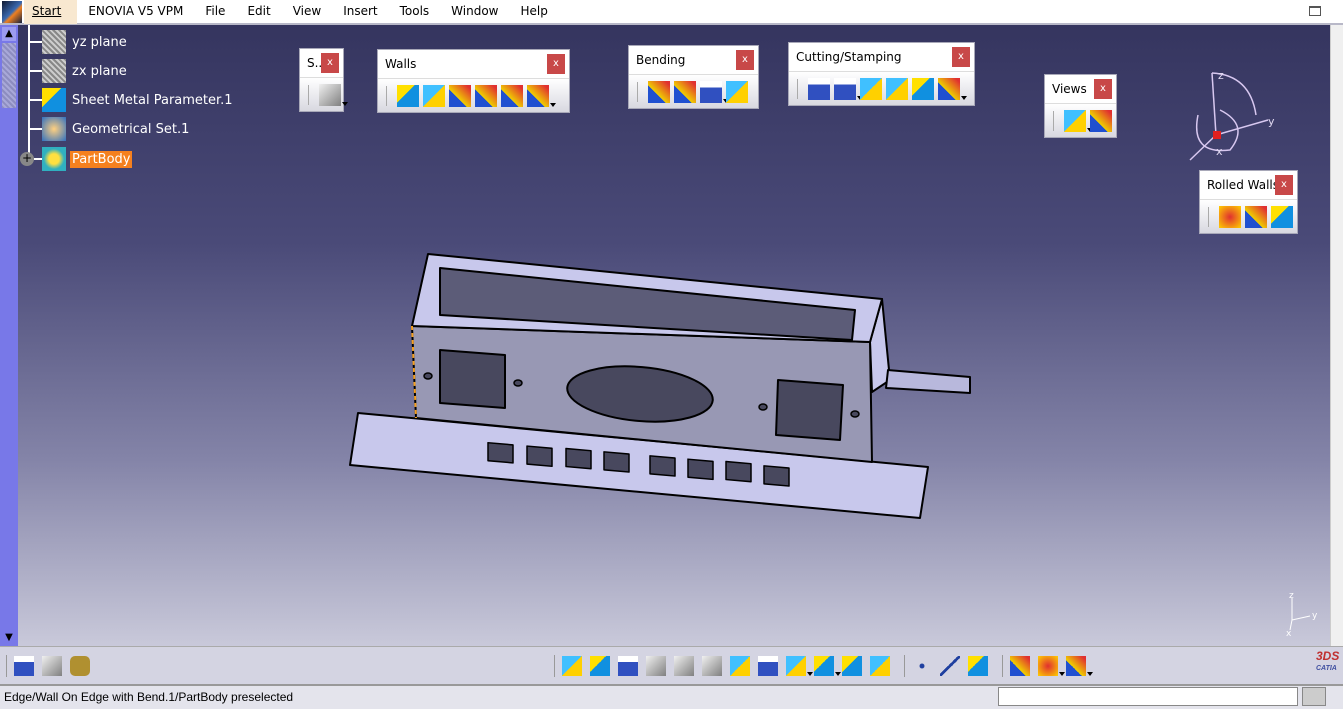 This screenshot has height=709, width=1343. What do you see at coordinates (1101, 120) in the screenshot?
I see `multi-viewer-icon` at bounding box center [1101, 120].